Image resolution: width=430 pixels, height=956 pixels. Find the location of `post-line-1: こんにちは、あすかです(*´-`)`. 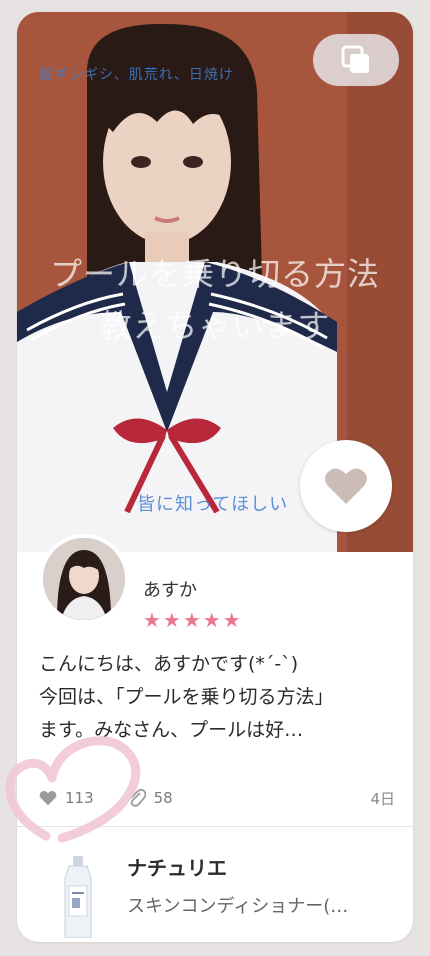

post-line-1: こんにちは、あすかです(*´-`) is located at coordinates (169, 664).